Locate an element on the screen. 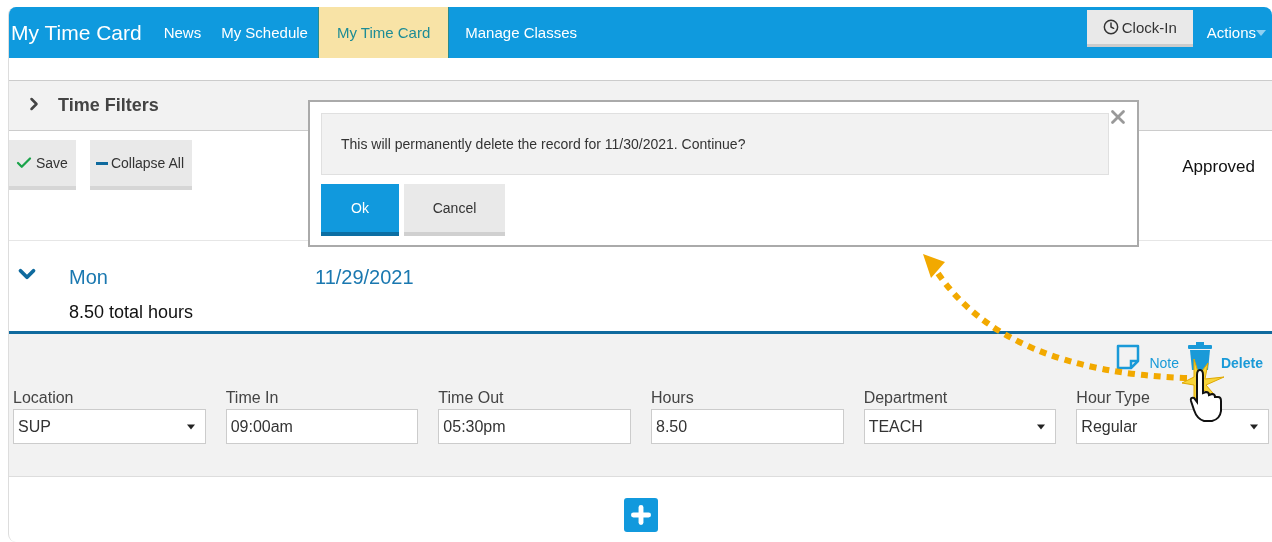  field-label: Location is located at coordinates (44, 398).